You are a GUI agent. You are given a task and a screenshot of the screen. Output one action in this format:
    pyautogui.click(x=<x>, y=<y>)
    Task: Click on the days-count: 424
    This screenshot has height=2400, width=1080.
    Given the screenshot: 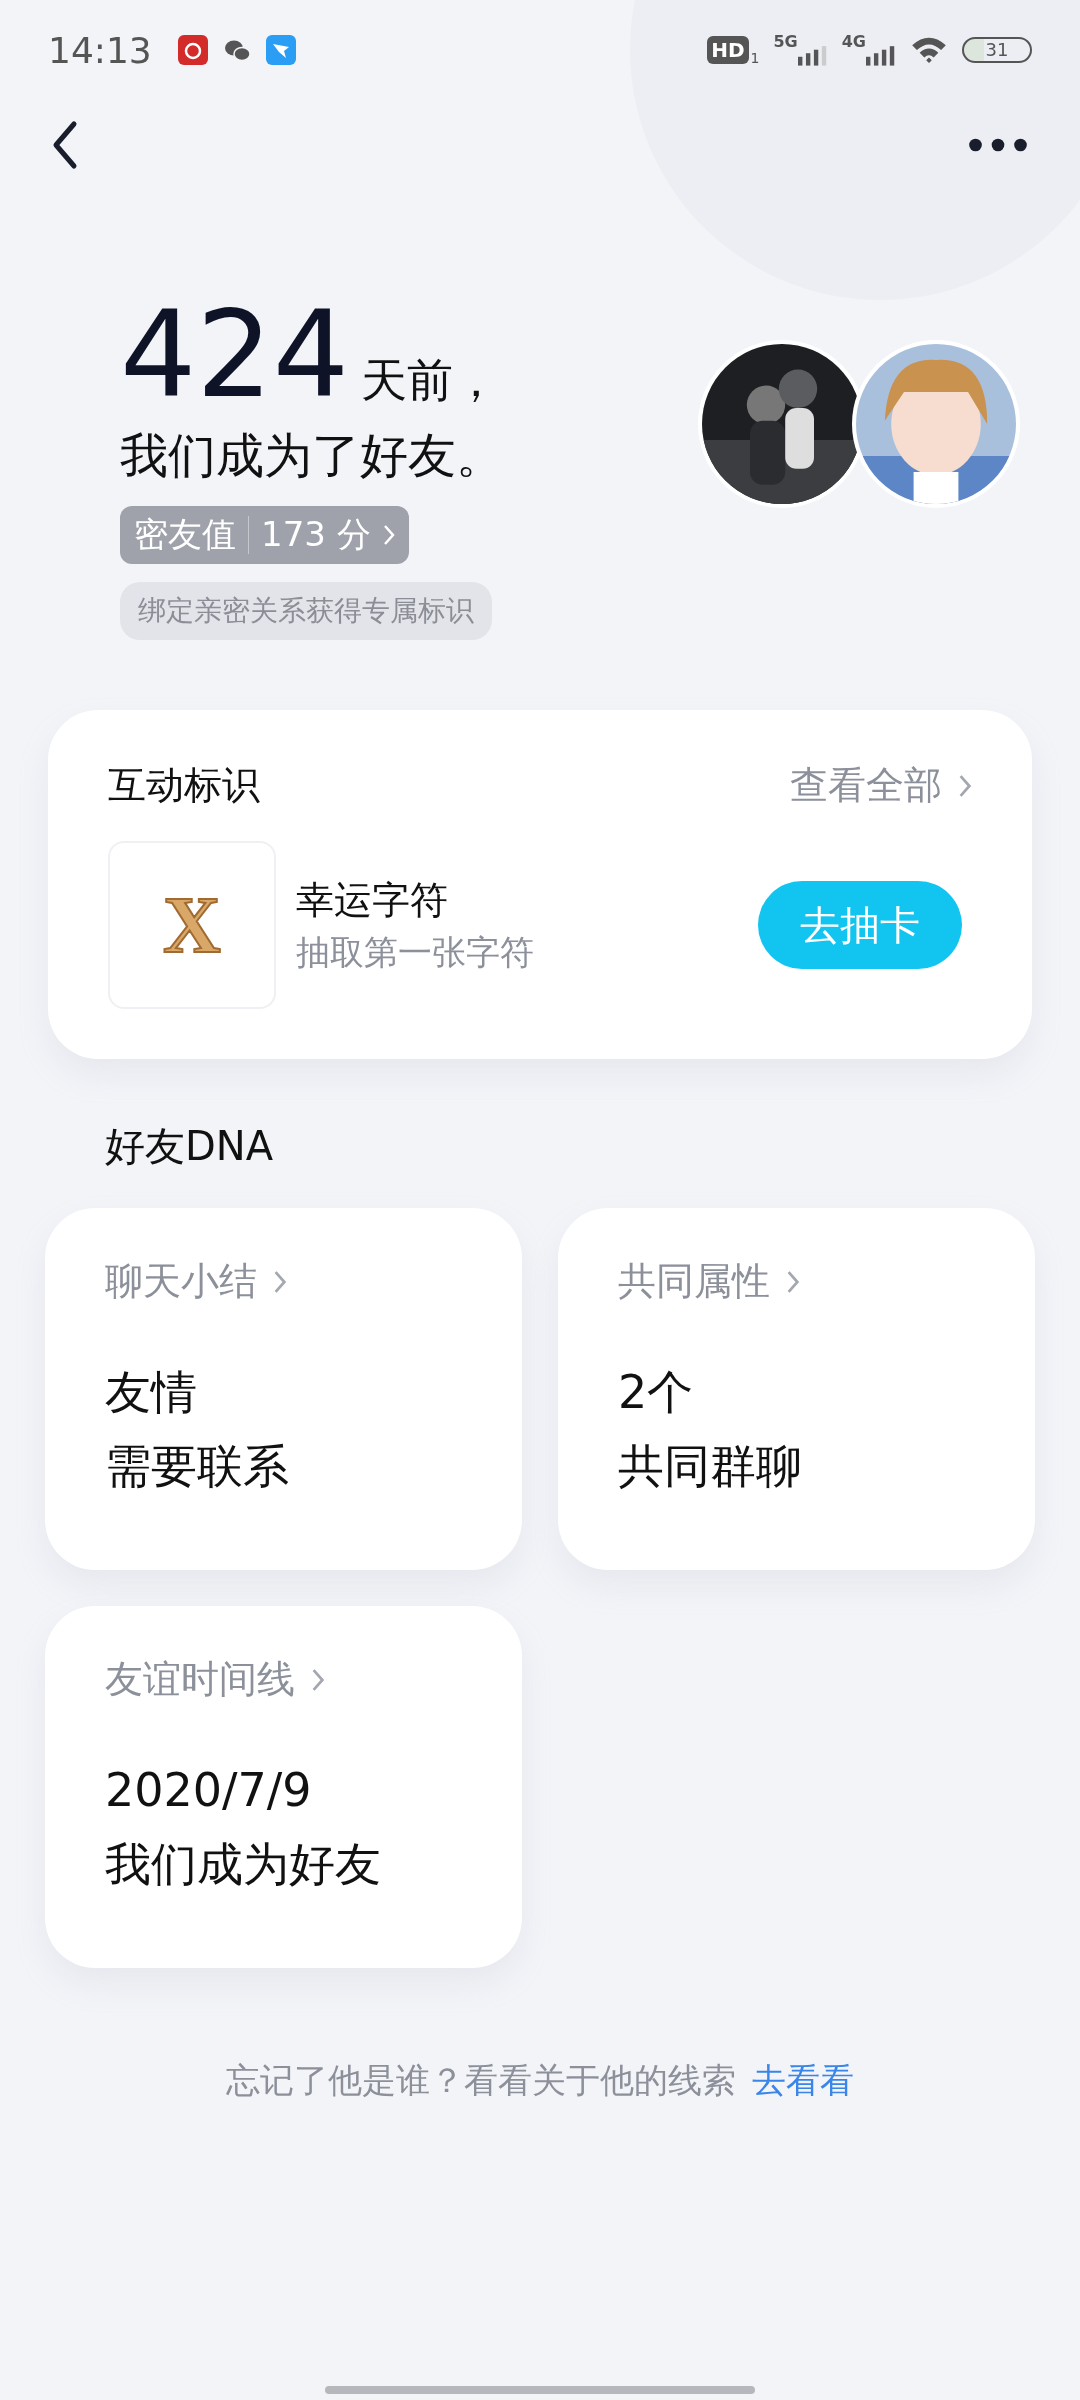 What is the action you would take?
    pyautogui.click(x=235, y=355)
    